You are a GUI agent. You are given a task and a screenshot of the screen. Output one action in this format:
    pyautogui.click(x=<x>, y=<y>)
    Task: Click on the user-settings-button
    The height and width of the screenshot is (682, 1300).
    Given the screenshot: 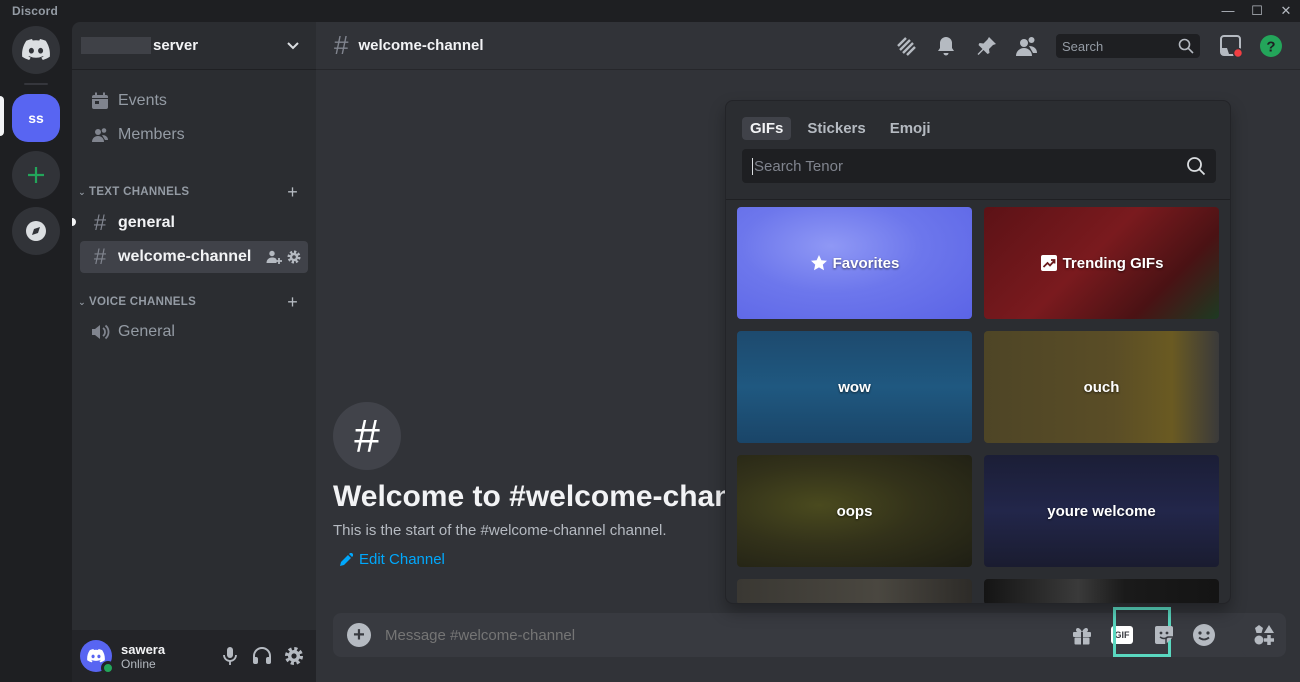 What is the action you would take?
    pyautogui.click(x=294, y=656)
    